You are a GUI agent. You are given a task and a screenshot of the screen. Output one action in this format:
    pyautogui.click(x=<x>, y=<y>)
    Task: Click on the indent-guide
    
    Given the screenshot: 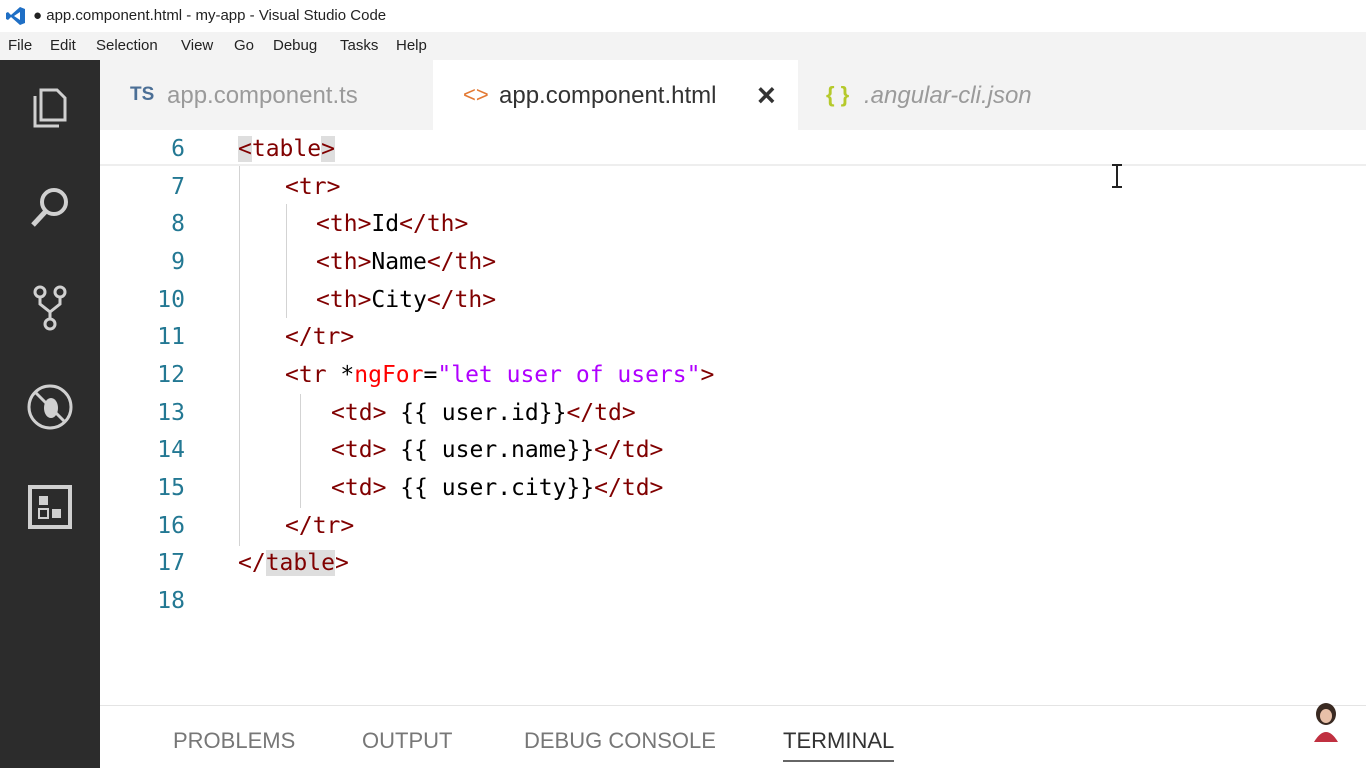 What is the action you would take?
    pyautogui.click(x=286, y=261)
    